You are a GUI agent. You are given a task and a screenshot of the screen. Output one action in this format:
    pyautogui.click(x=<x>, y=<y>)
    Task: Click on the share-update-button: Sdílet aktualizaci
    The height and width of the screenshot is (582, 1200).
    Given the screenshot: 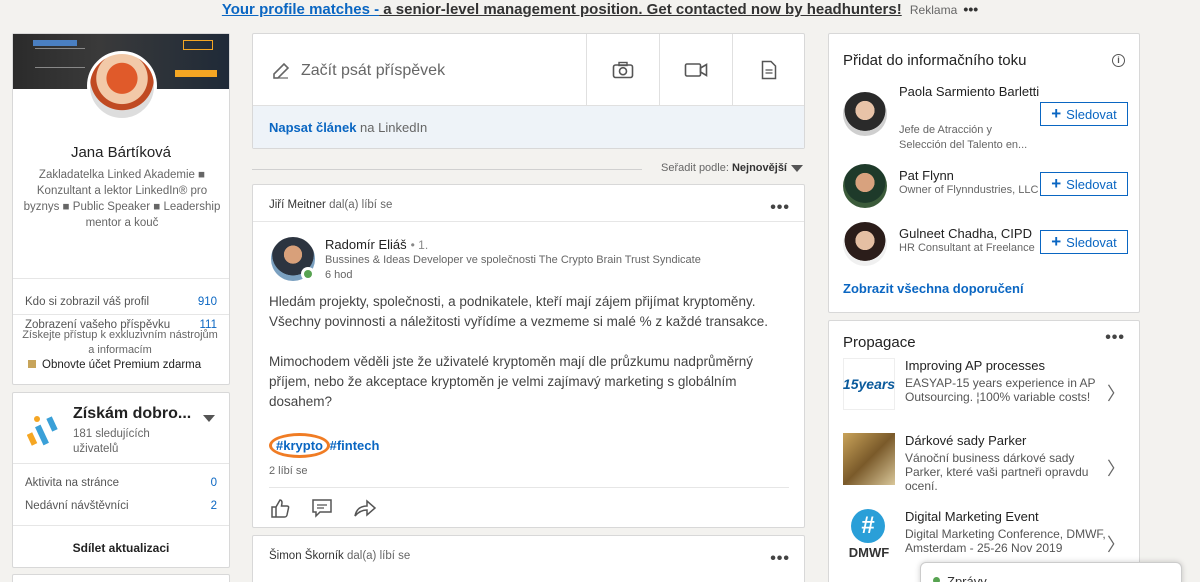 What is the action you would take?
    pyautogui.click(x=121, y=548)
    